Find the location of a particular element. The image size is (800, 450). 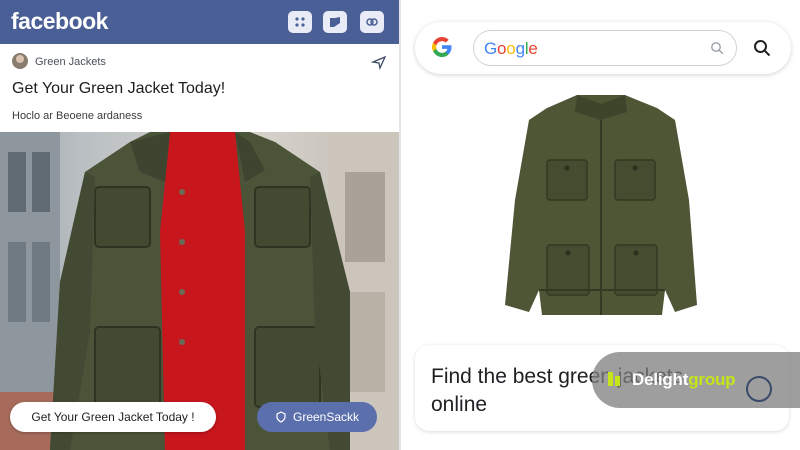

brand-page-button: GreenSackk is located at coordinates (317, 417).